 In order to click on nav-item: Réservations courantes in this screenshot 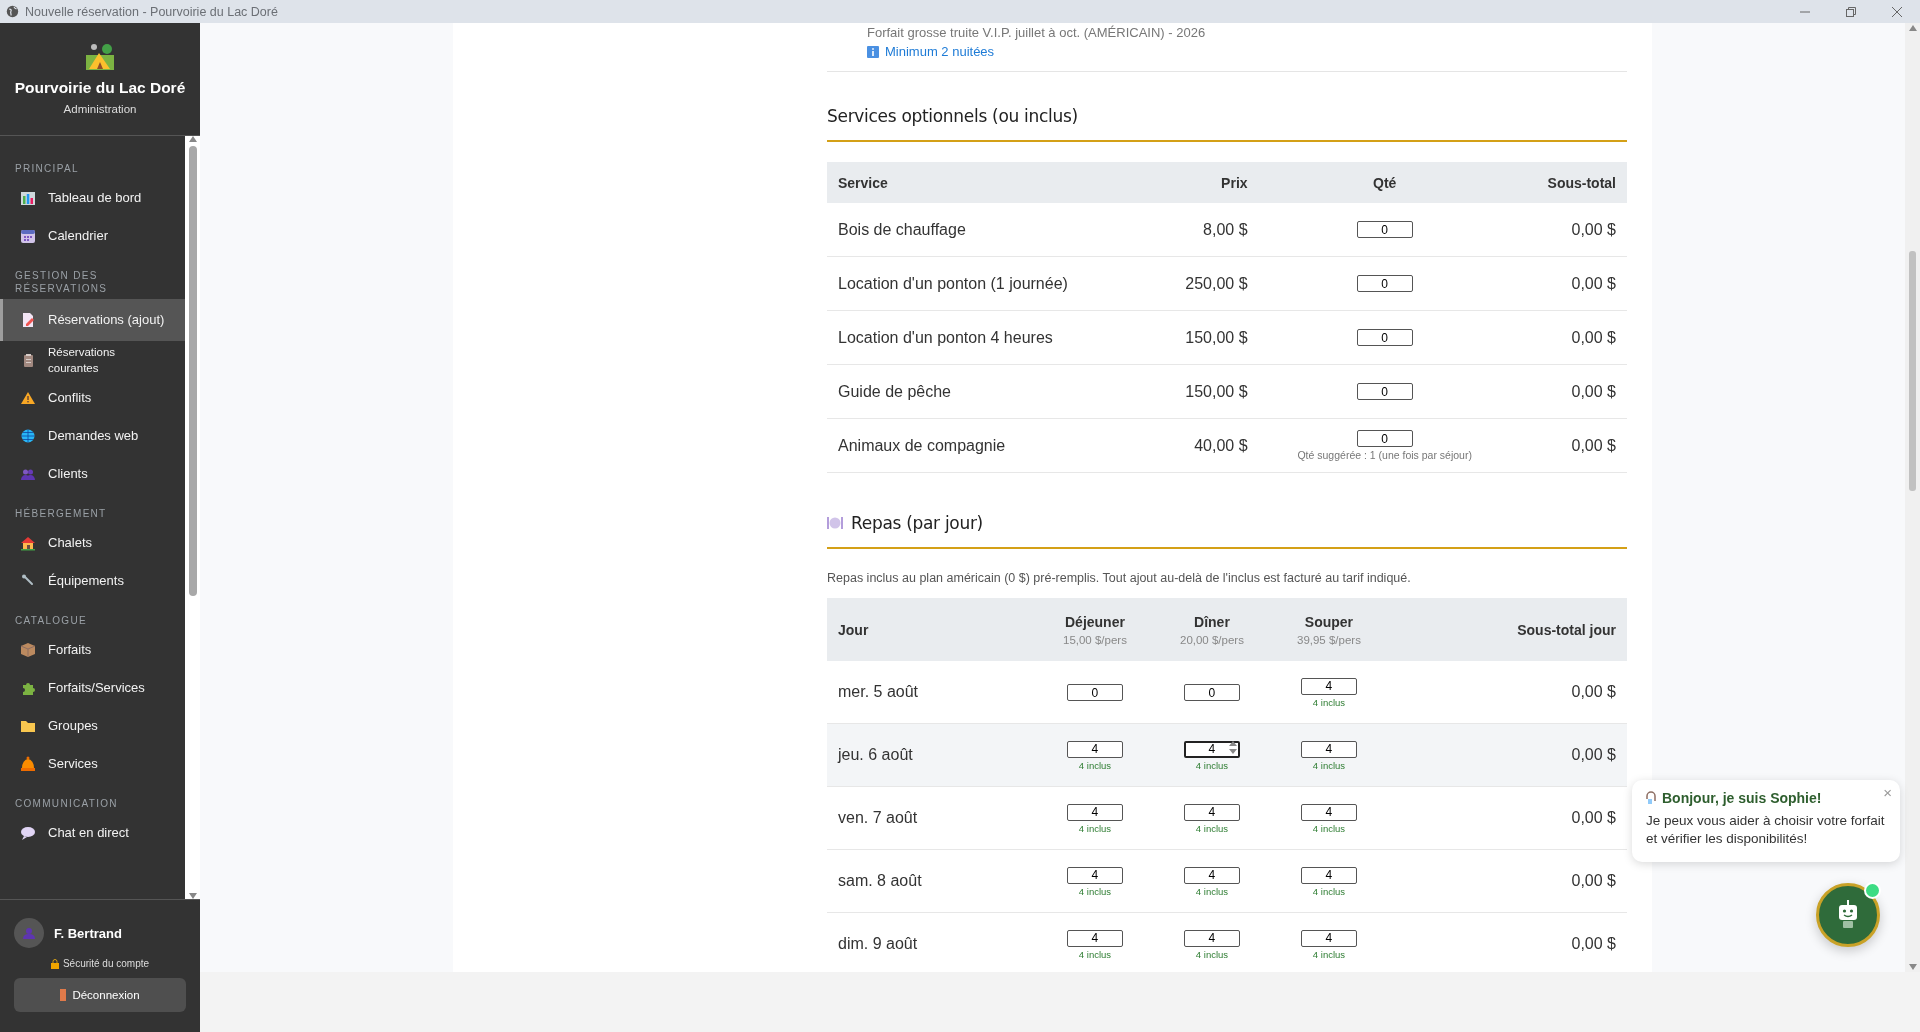, I will do `click(92, 360)`.